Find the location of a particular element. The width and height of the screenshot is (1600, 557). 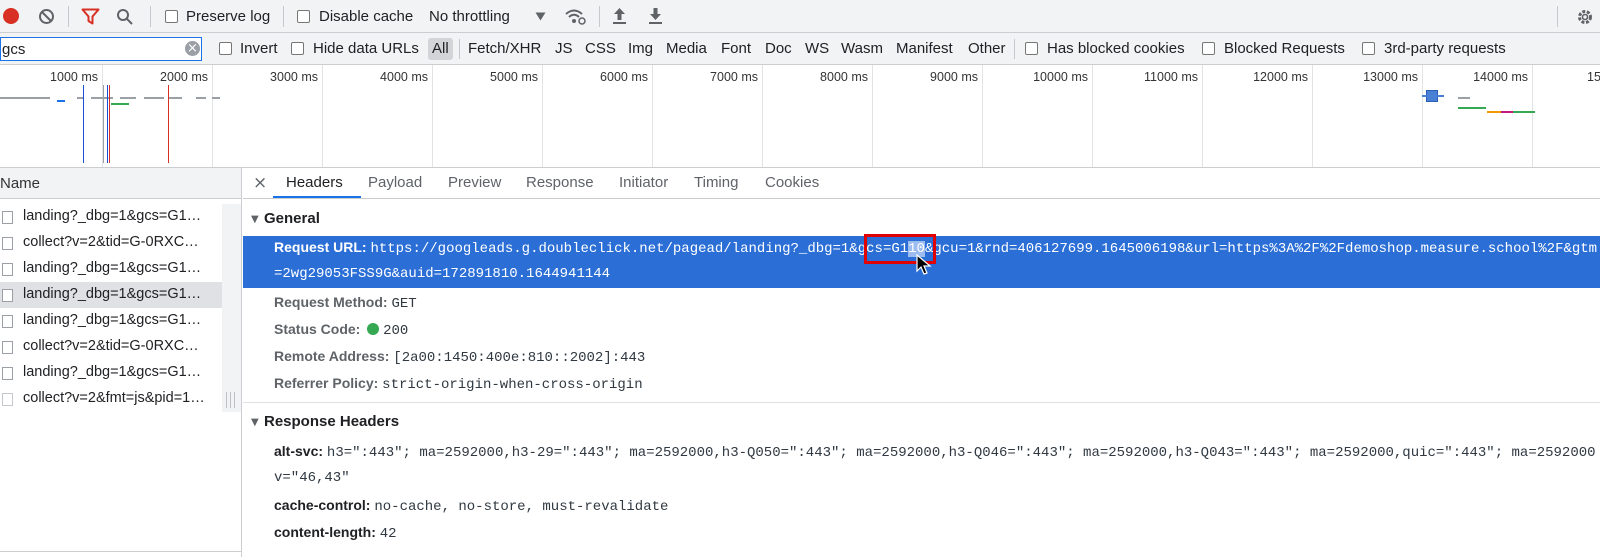

type-filter-ws: WS is located at coordinates (817, 48).